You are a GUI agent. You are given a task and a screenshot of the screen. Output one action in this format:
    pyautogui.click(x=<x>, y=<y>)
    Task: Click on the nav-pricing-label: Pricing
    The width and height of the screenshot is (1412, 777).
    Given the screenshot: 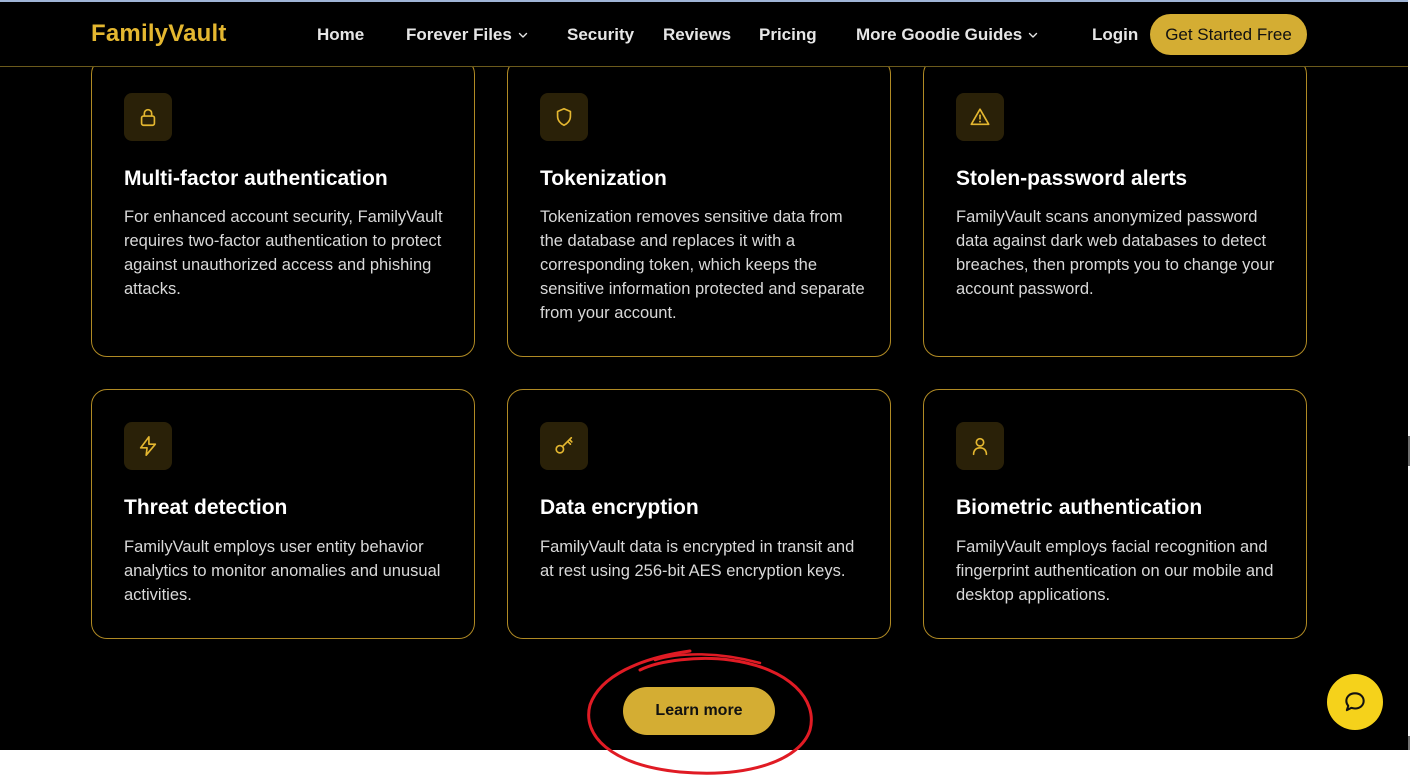 What is the action you would take?
    pyautogui.click(x=788, y=34)
    